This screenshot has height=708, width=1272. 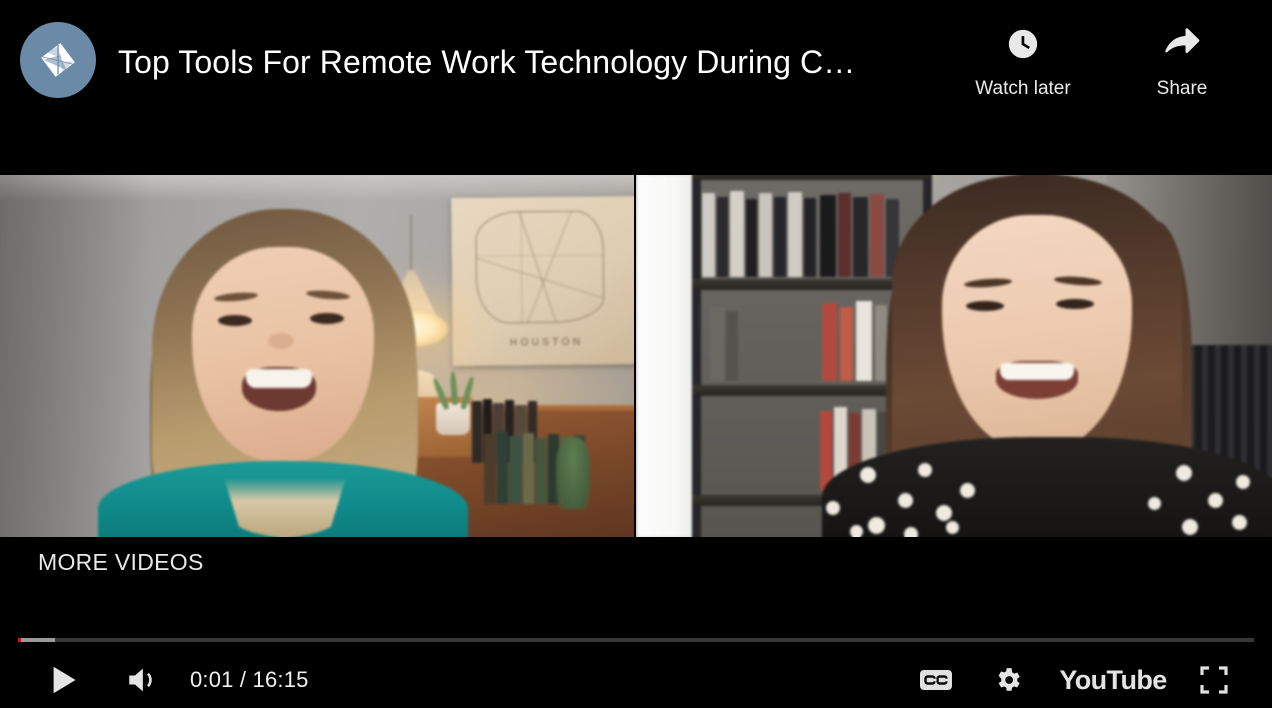 I want to click on play-button, so click(x=64, y=680).